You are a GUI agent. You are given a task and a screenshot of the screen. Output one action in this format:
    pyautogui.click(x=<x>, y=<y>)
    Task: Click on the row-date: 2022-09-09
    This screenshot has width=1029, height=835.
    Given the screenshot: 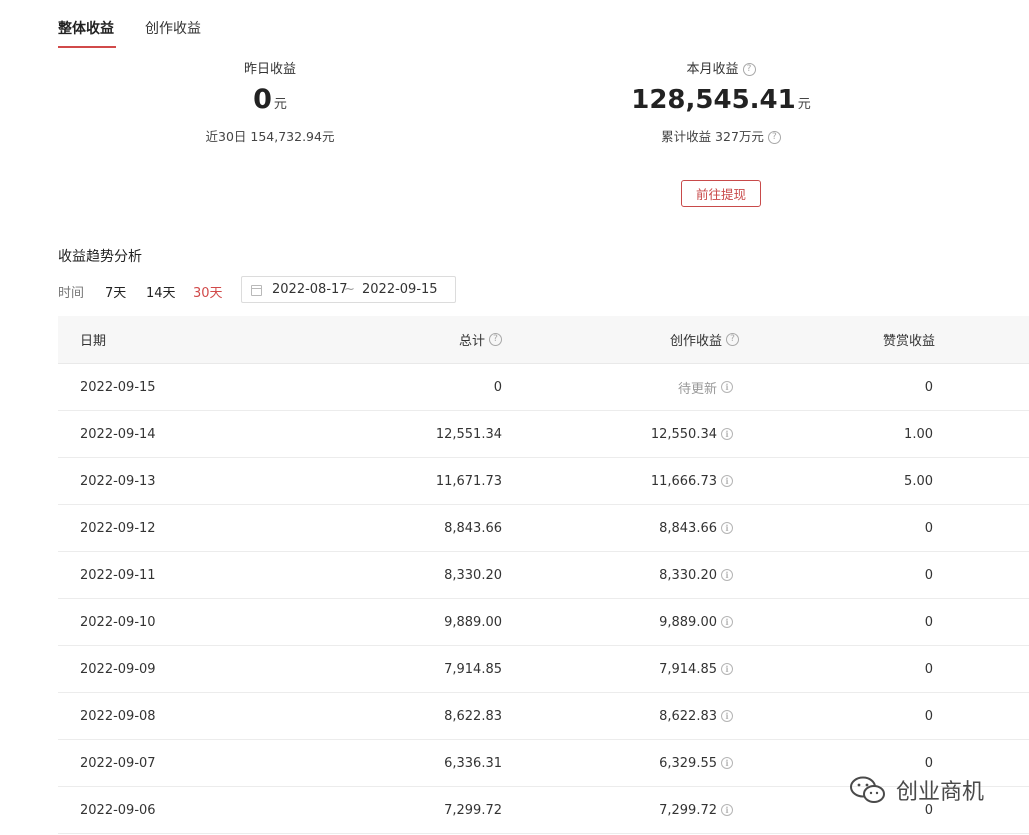 What is the action you would take?
    pyautogui.click(x=118, y=669)
    